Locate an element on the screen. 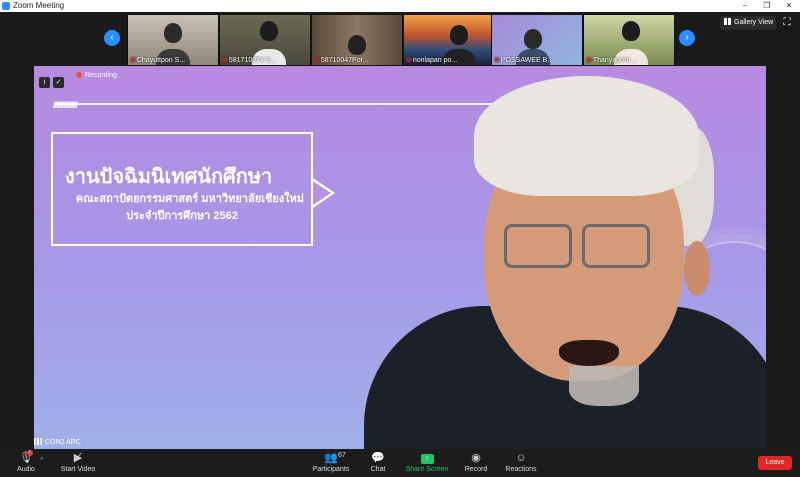 The width and height of the screenshot is (800, 477). audio-button: 🎙 Audio is located at coordinates (26, 462).